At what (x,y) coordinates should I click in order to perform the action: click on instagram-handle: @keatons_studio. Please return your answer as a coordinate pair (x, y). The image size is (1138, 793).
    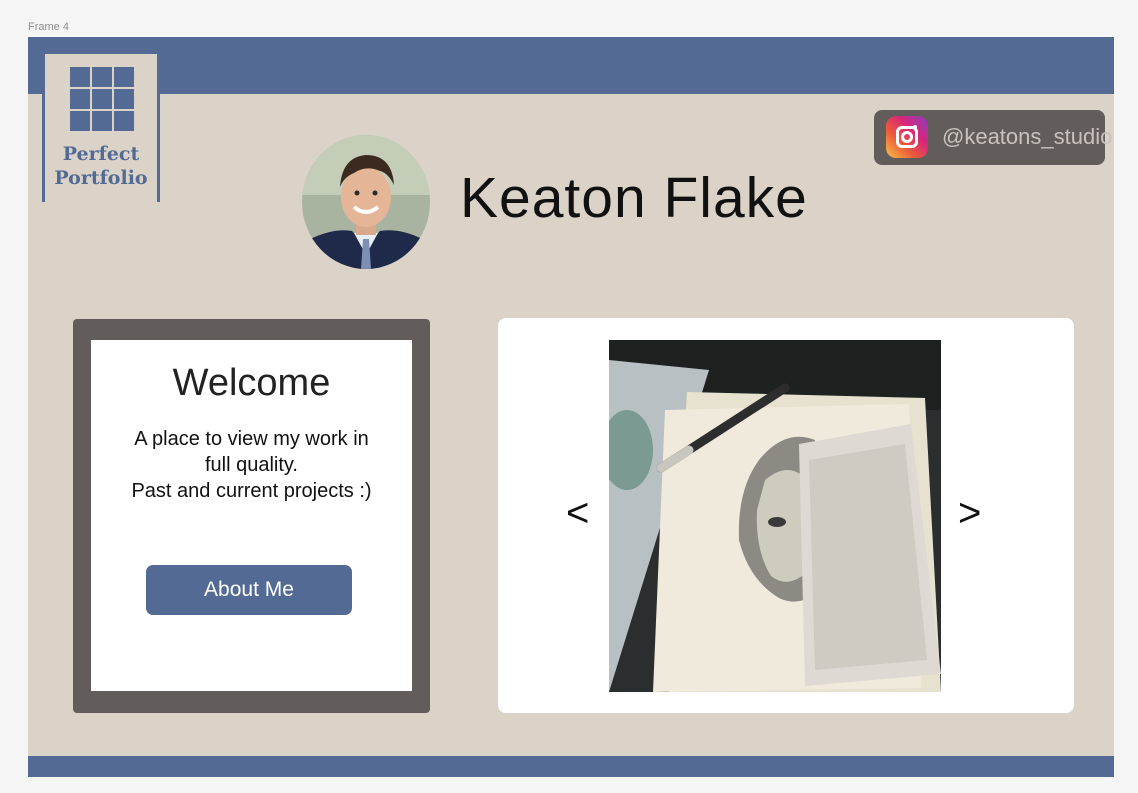
    Looking at the image, I should click on (1027, 136).